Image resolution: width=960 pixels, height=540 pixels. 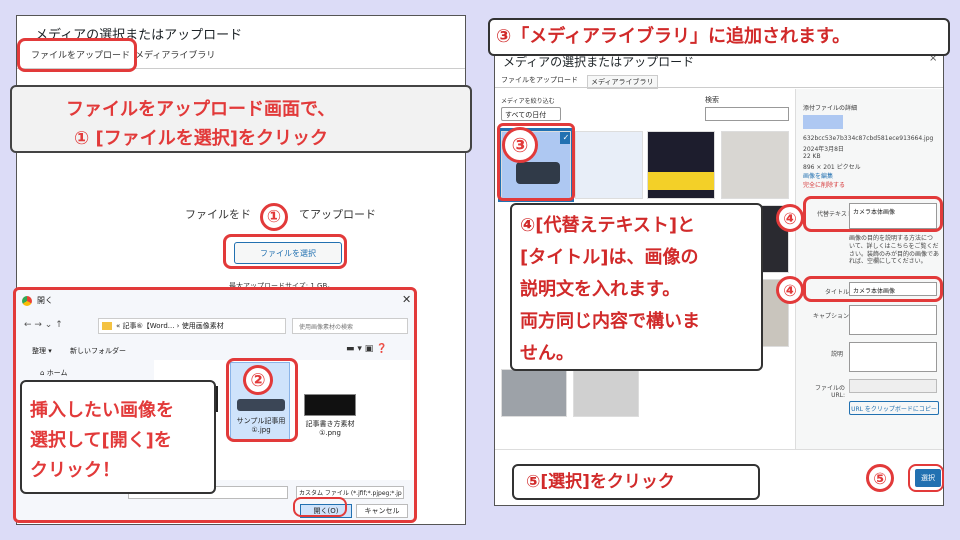 I want to click on view-options-icon: ▬ ▾ ▣ ❓, so click(x=366, y=349).